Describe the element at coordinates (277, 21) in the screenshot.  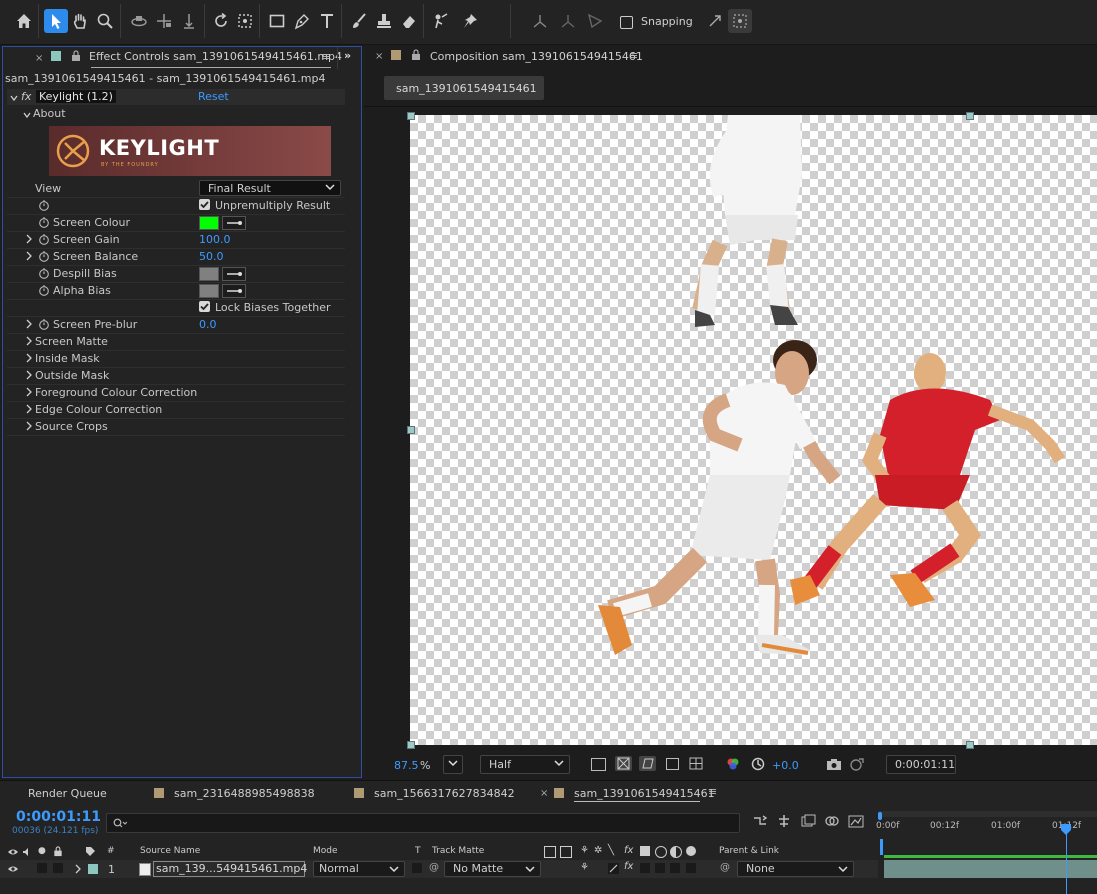
I see `rectangle-tool-icon` at that location.